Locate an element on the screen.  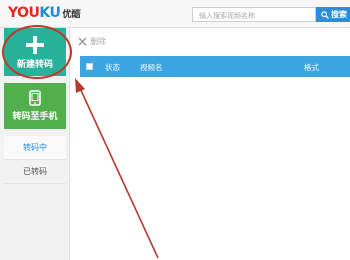
search-button: 搜索 is located at coordinates (333, 14).